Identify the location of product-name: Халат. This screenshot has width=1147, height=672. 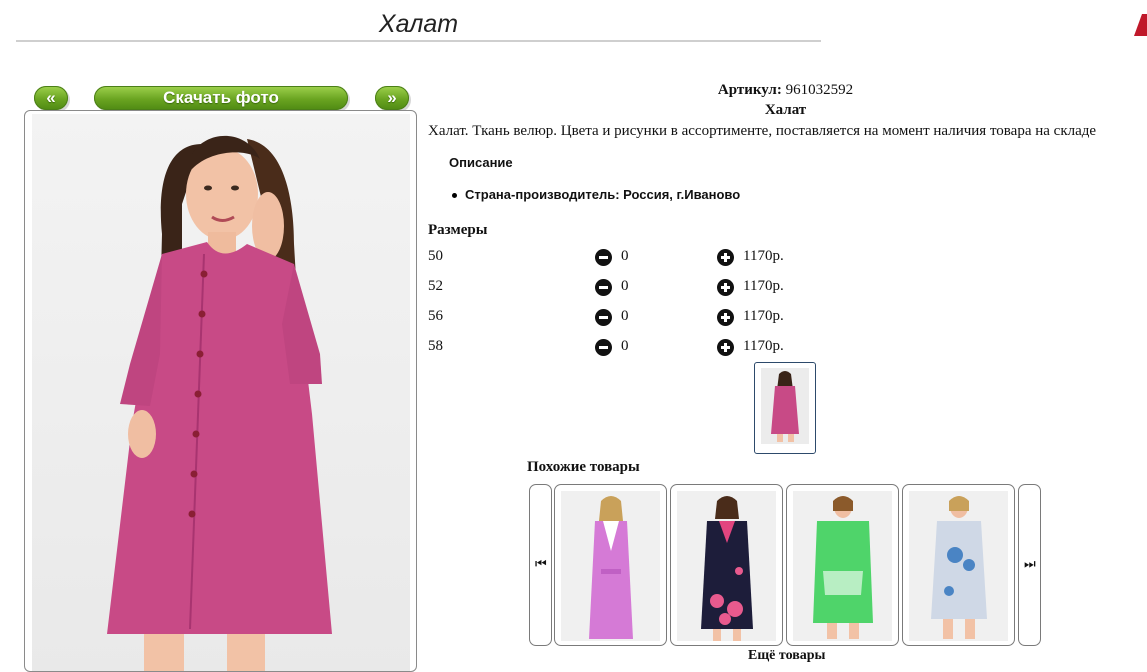
(785, 110).